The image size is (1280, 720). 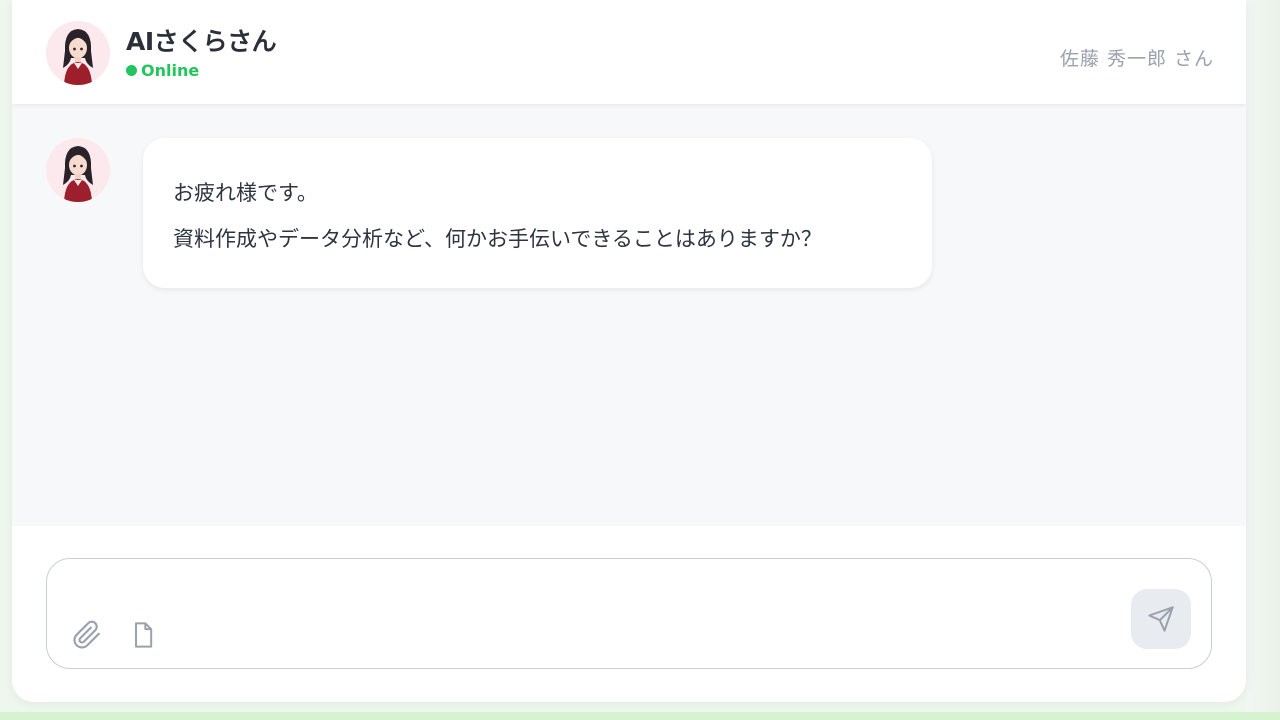 I want to click on message-bot-avatar-image, so click(x=78, y=170).